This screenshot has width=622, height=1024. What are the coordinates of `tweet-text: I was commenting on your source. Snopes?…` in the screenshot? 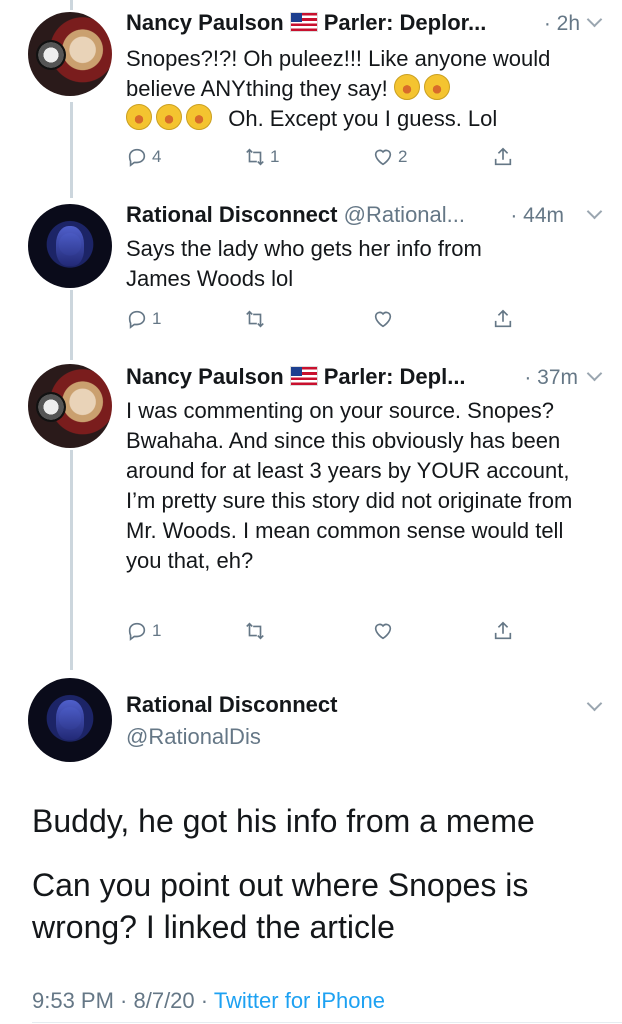 It's located at (349, 485).